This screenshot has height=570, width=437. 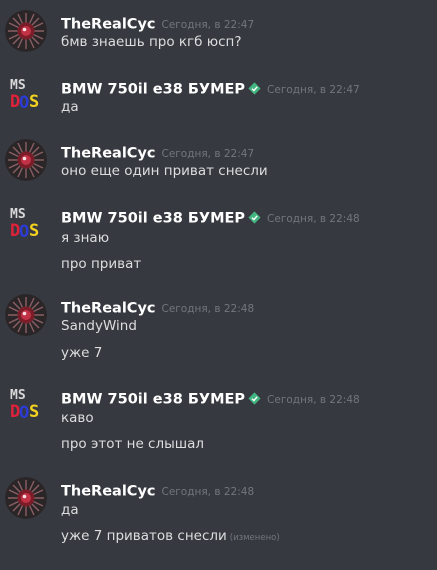 I want to click on message-text: уже 7 приватов снесли, so click(x=144, y=536).